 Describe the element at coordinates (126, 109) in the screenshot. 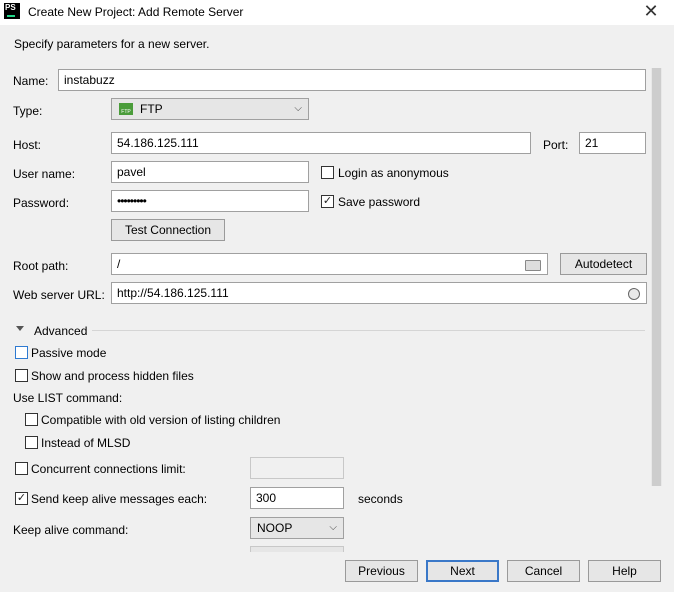

I see `ftp-icon: FTP` at that location.